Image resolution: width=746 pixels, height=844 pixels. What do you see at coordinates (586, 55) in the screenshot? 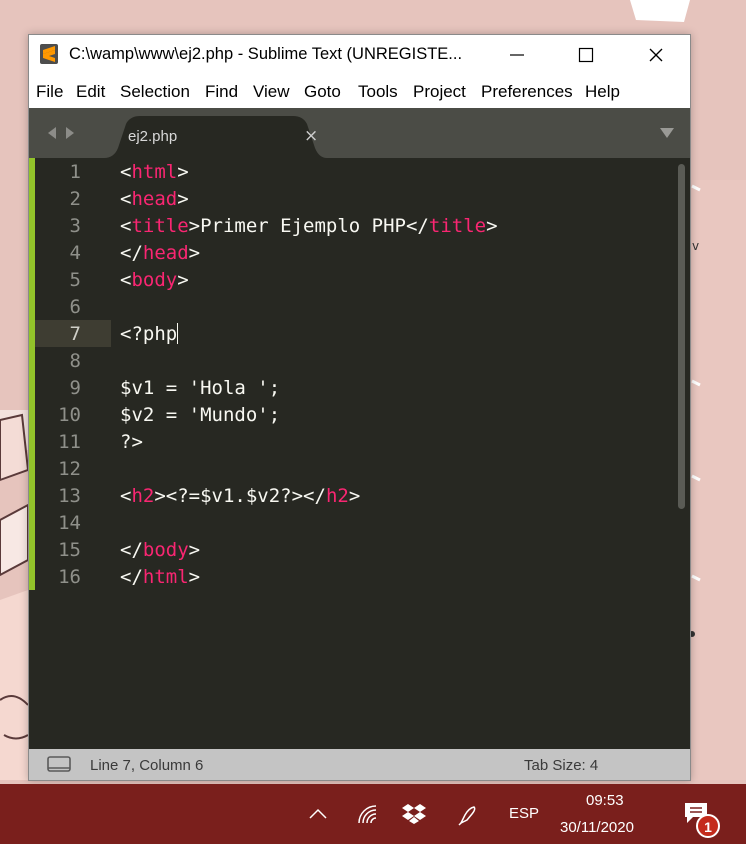
I see `maximize-button` at bounding box center [586, 55].